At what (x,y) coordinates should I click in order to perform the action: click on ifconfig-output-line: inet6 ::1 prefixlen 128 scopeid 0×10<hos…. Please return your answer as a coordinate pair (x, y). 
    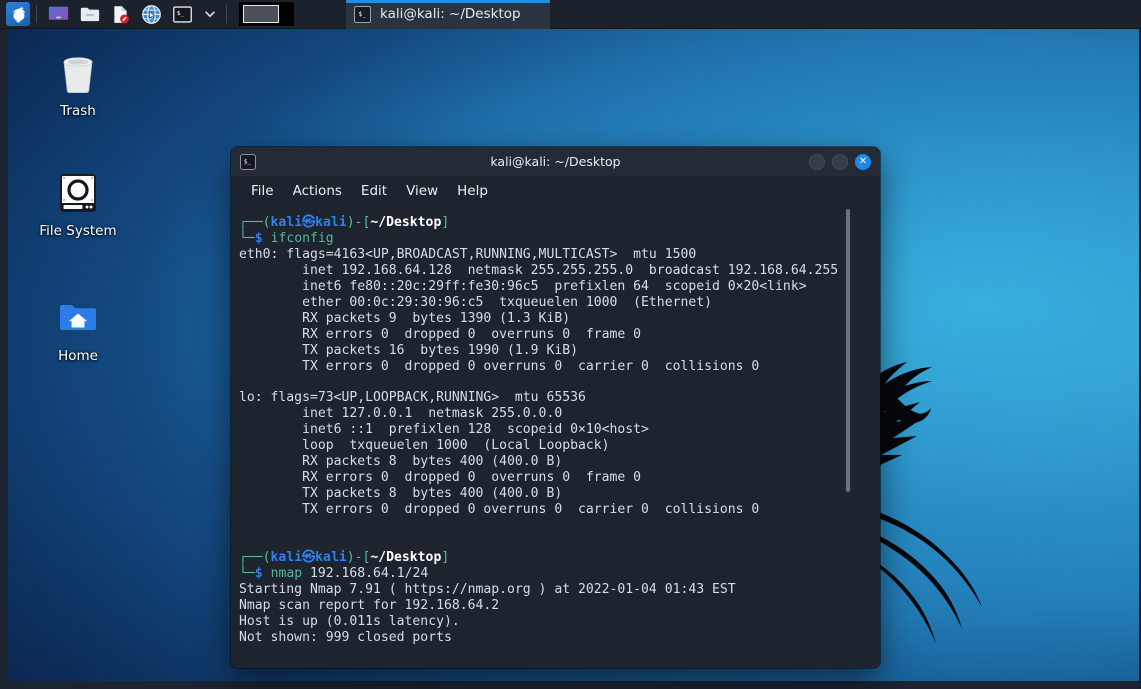
    Looking at the image, I should click on (444, 430).